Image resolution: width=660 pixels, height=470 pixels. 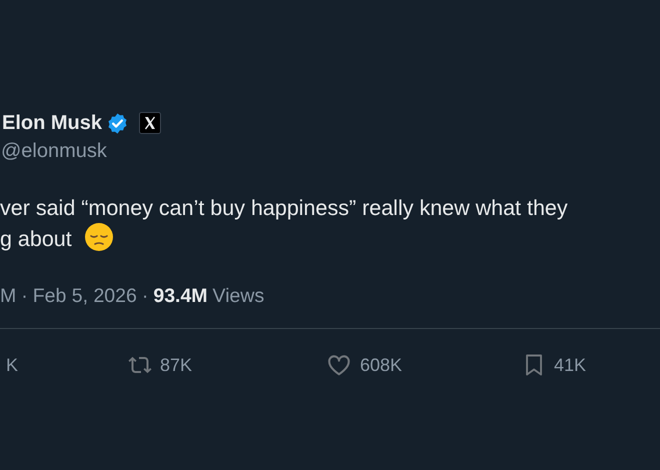 I want to click on bookmark-count: 41K, so click(x=570, y=365).